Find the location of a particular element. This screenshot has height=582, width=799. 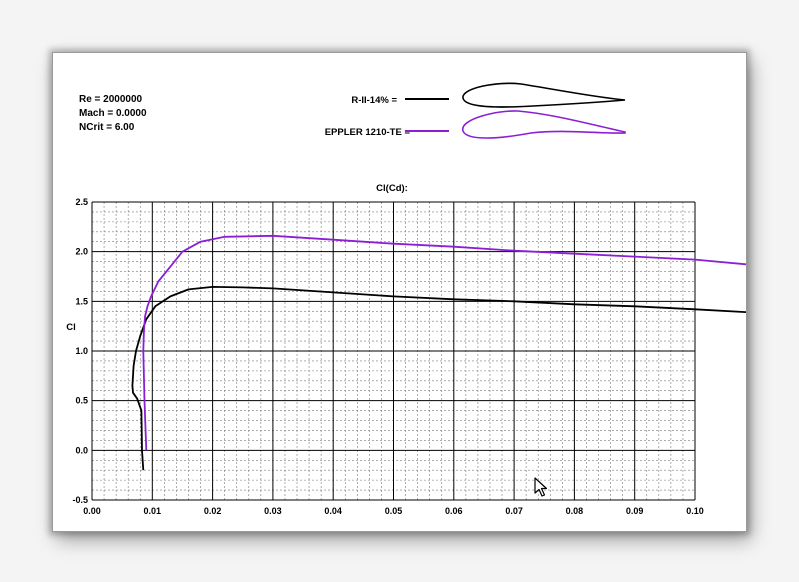

y-tick-label: 0.0 is located at coordinates (81, 450).